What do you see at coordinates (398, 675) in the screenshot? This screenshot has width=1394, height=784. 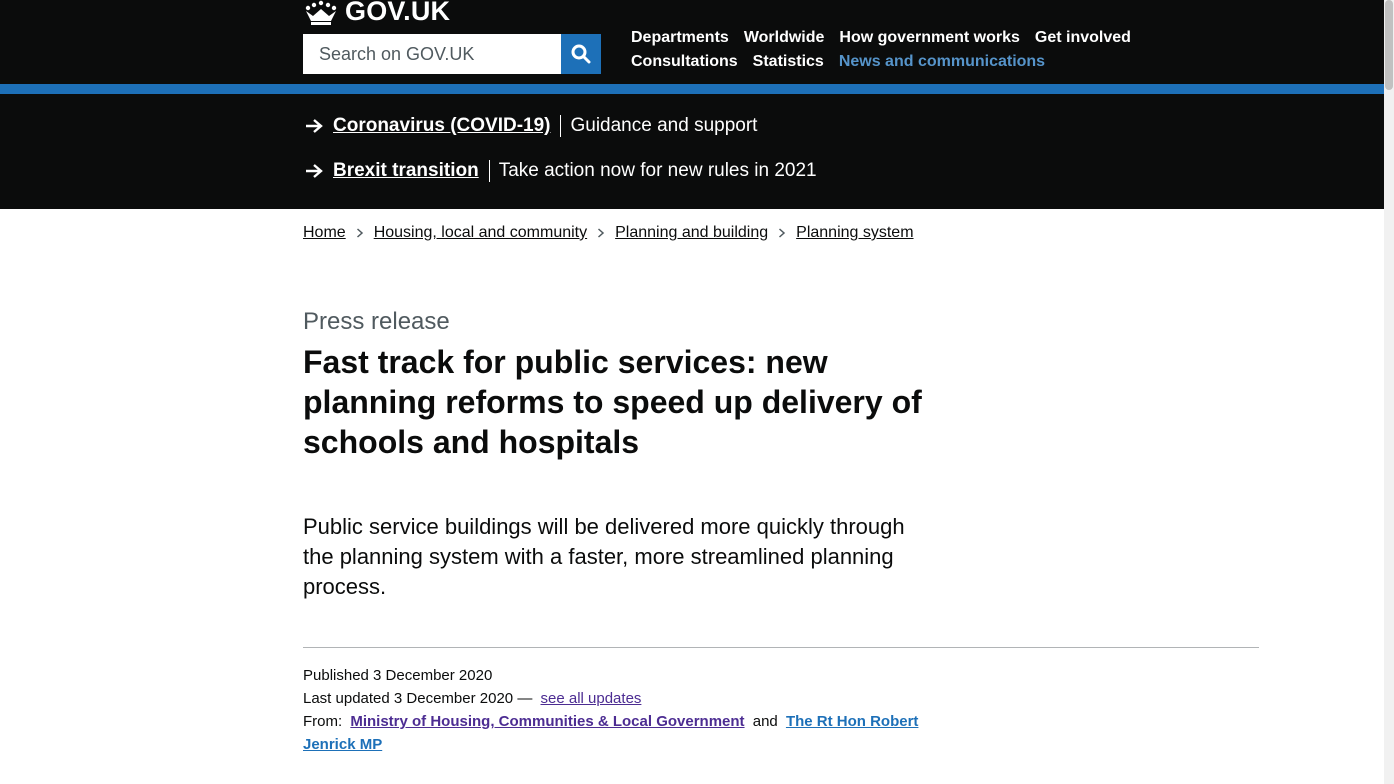 I see `published-date: Published 3 December 2020` at bounding box center [398, 675].